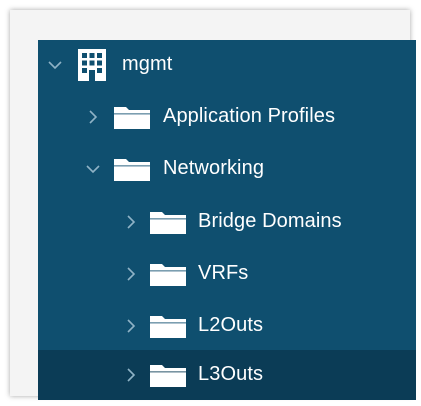 This screenshot has width=421, height=406. I want to click on tree-node-l3outs: L3Outs, so click(227, 375).